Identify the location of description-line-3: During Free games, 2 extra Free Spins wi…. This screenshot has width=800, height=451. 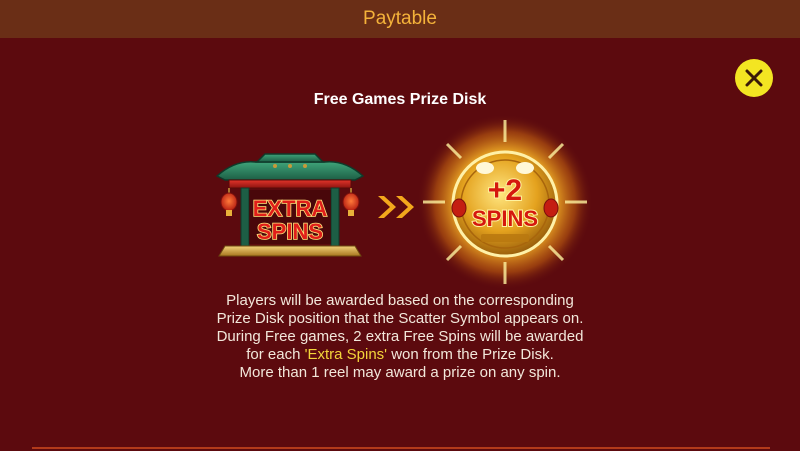
(400, 336).